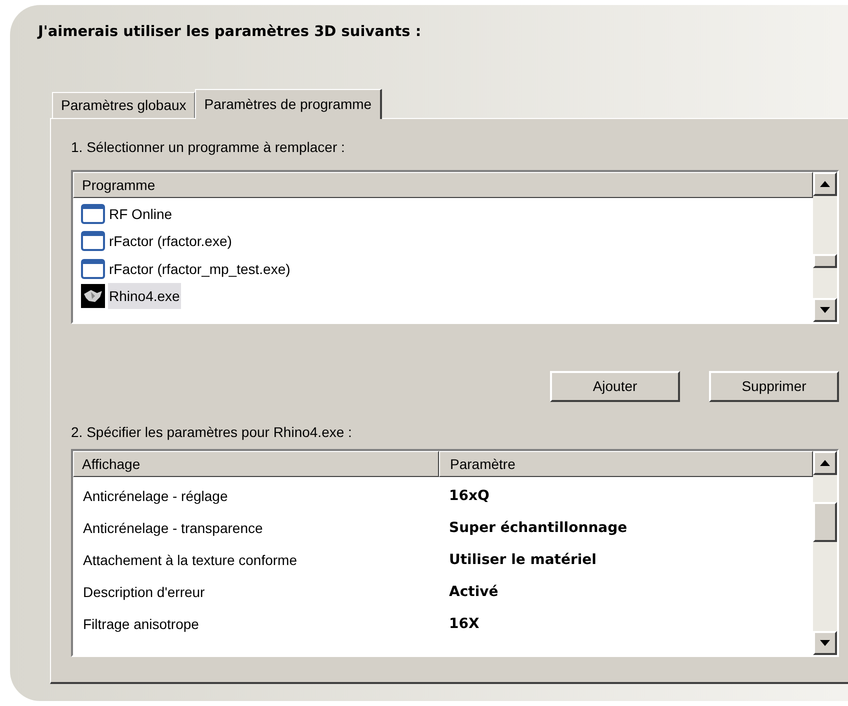  Describe the element at coordinates (256, 463) in the screenshot. I see `column-header: Affichage` at that location.